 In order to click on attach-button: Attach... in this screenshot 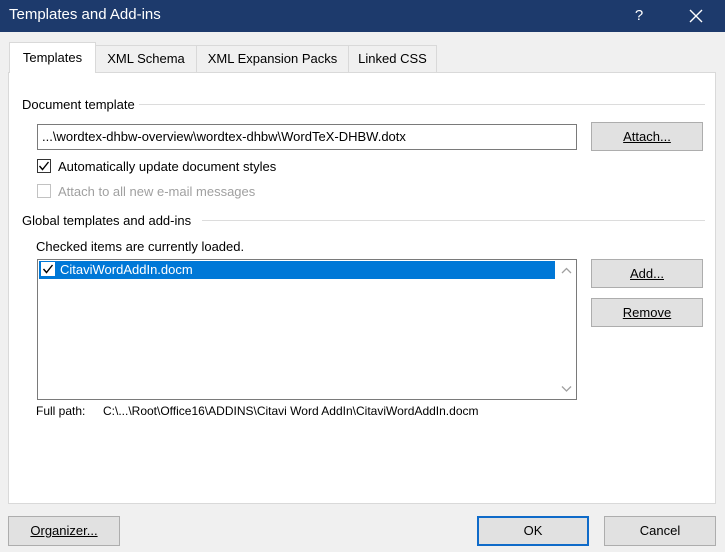, I will do `click(647, 136)`.